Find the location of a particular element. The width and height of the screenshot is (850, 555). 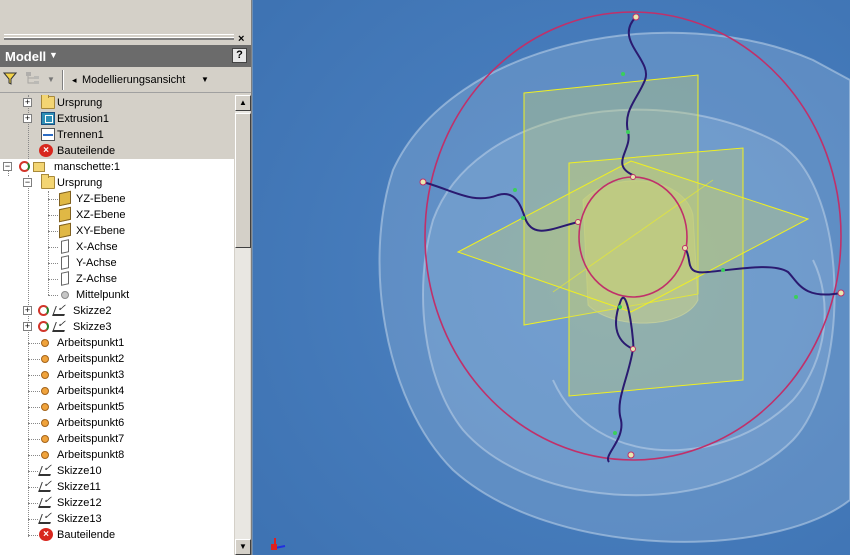

tree-item-label: Skizze3 is located at coordinates (92, 327).